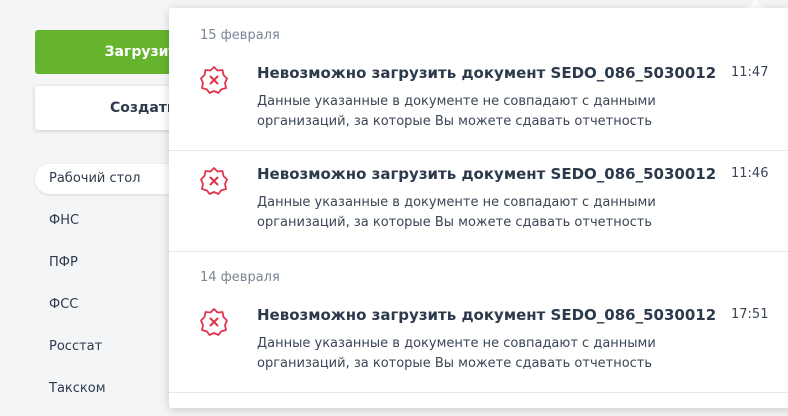 Image resolution: width=788 pixels, height=416 pixels. Describe the element at coordinates (240, 35) in the screenshot. I see `date-header: 15 февраля` at that location.